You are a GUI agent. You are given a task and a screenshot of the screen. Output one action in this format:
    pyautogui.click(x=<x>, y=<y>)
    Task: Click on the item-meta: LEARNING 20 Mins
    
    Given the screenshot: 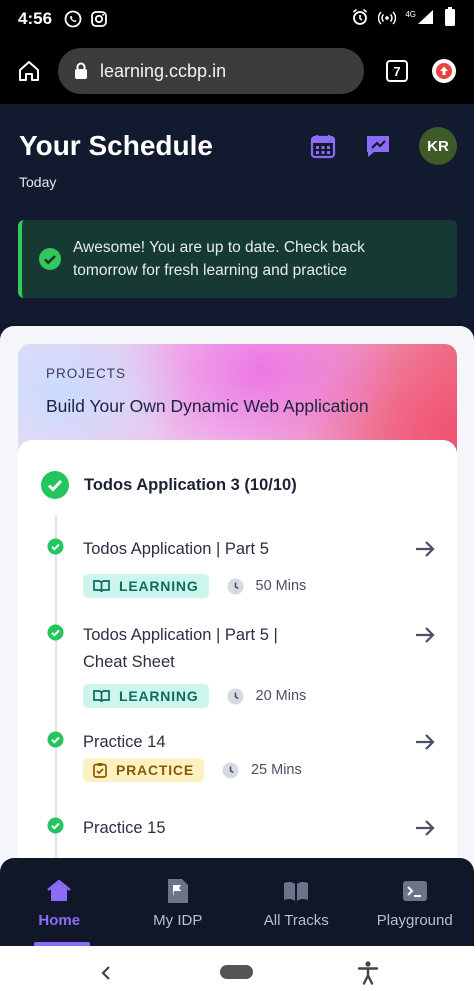 What is the action you would take?
    pyautogui.click(x=194, y=696)
    